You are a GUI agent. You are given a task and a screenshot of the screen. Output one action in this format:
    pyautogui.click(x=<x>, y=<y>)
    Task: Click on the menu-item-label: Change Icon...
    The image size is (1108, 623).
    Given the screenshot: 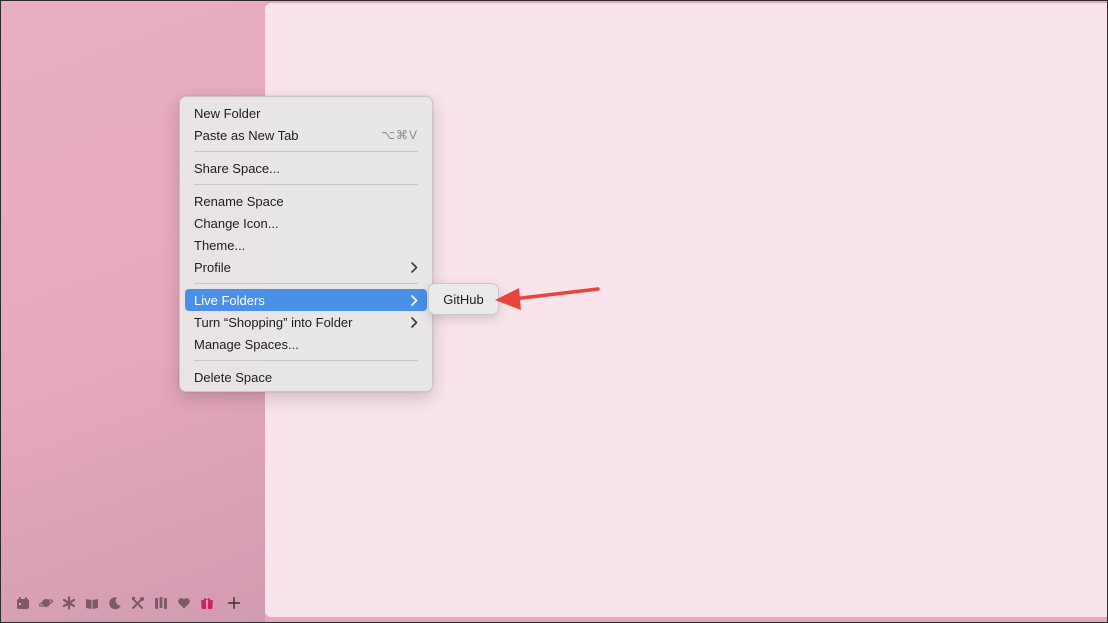 What is the action you would take?
    pyautogui.click(x=236, y=223)
    